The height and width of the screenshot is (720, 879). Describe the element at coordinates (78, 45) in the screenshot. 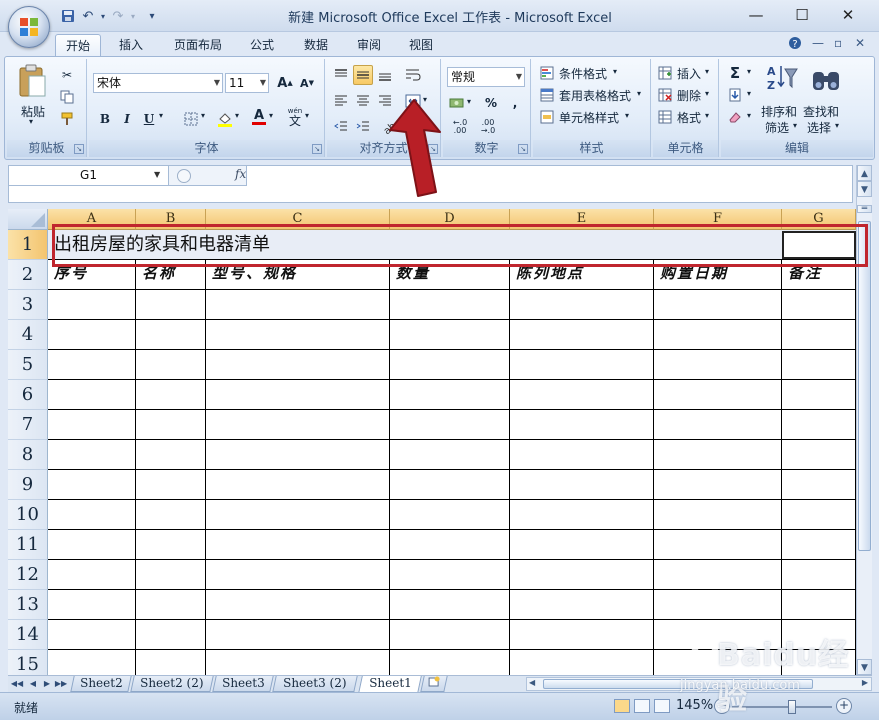

I see `tab-home: 开始` at that location.